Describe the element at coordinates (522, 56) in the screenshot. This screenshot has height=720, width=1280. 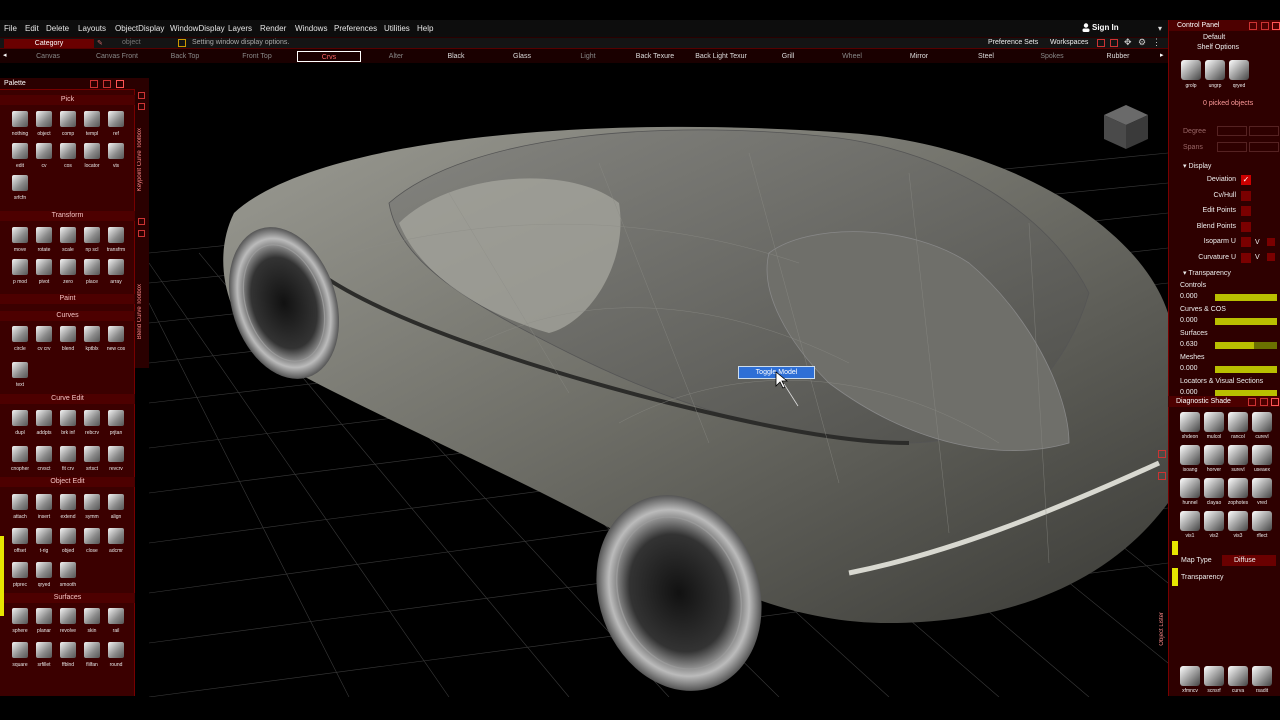
I see `shelf-glass: Glass` at that location.